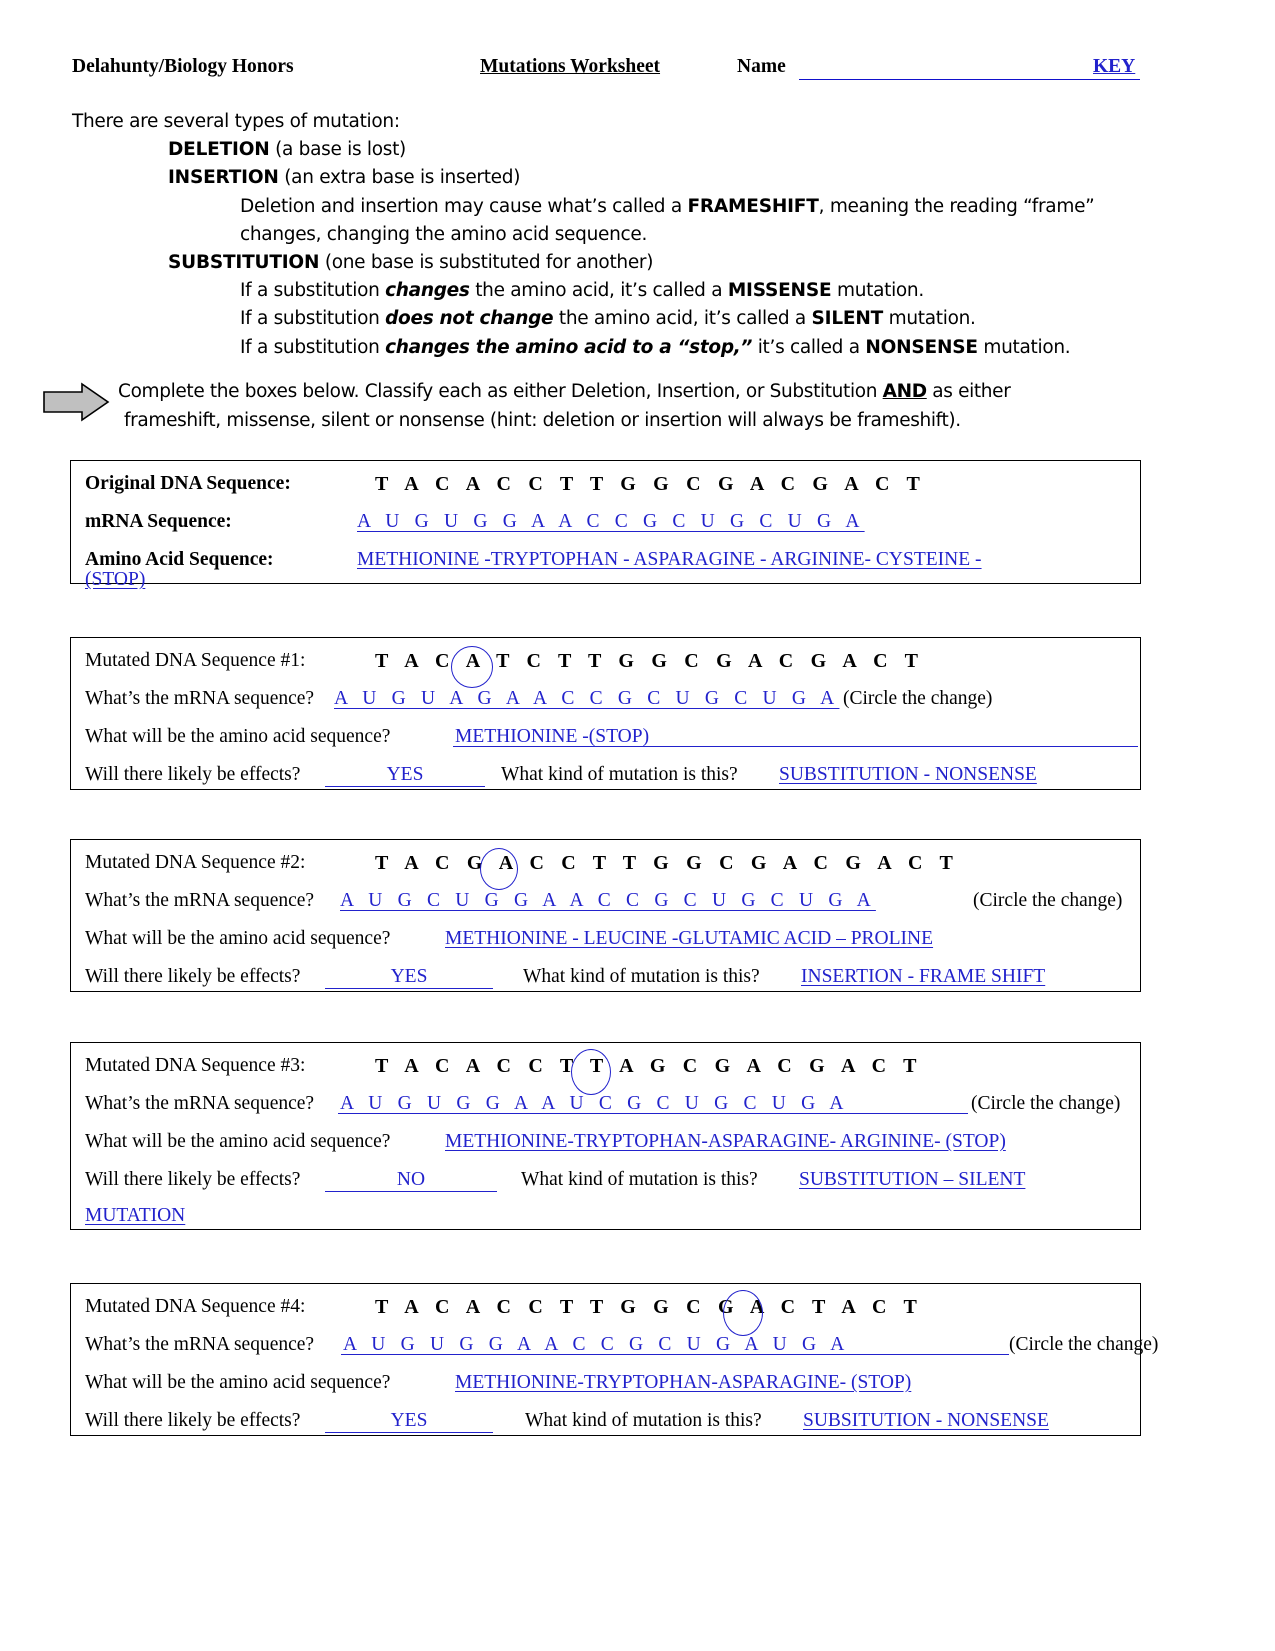  I want to click on mutation-1-amino-blank, so click(795, 736).